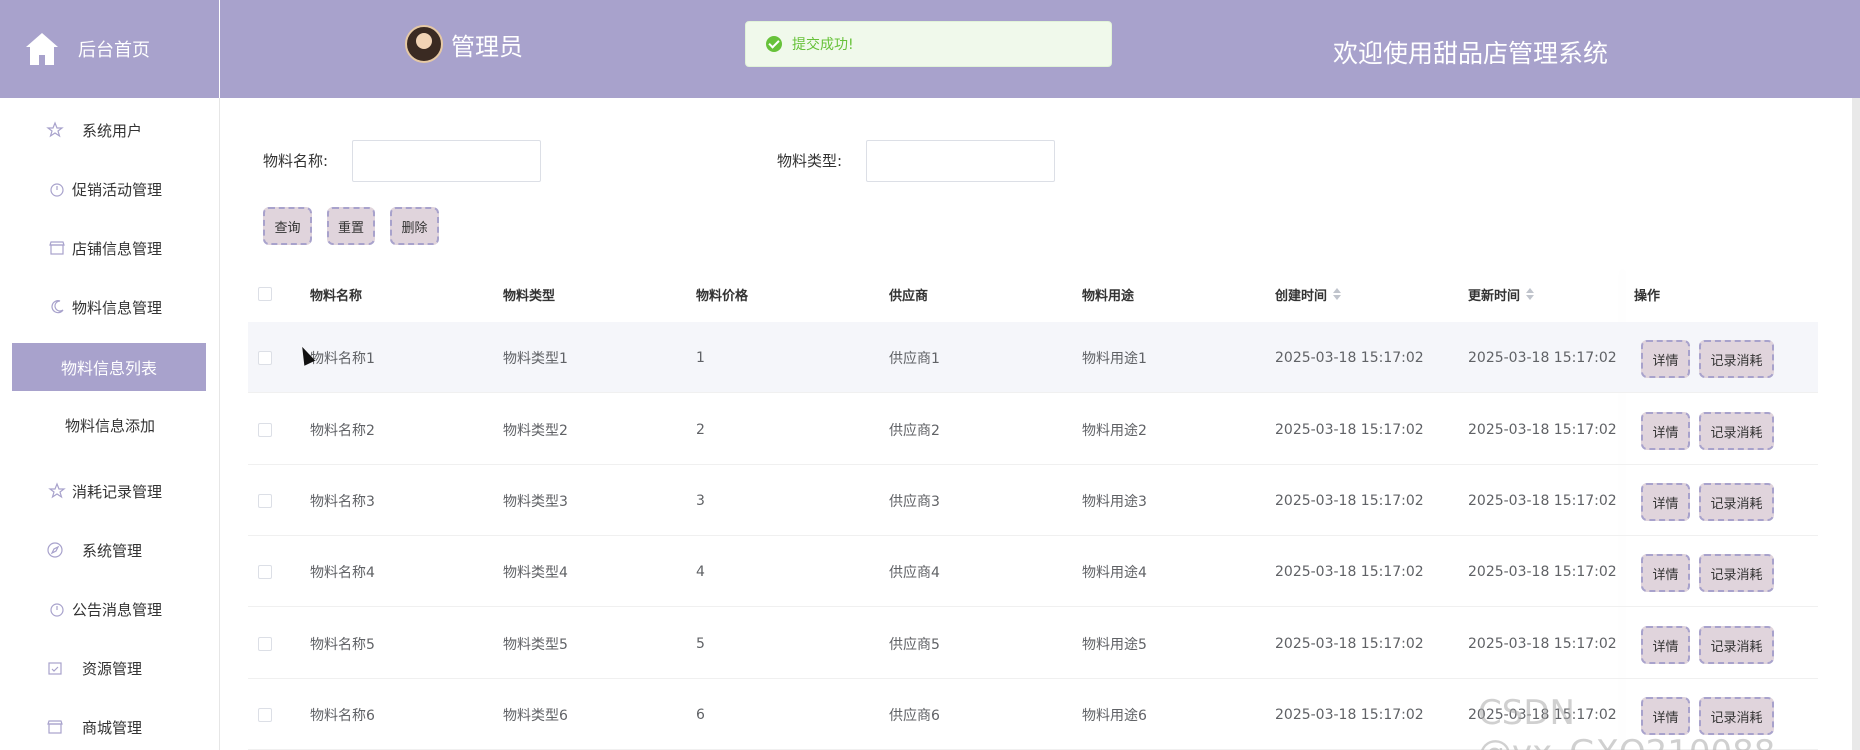 The image size is (1860, 750). What do you see at coordinates (117, 189) in the screenshot?
I see `sidebar-item-label: 促销活动管理` at bounding box center [117, 189].